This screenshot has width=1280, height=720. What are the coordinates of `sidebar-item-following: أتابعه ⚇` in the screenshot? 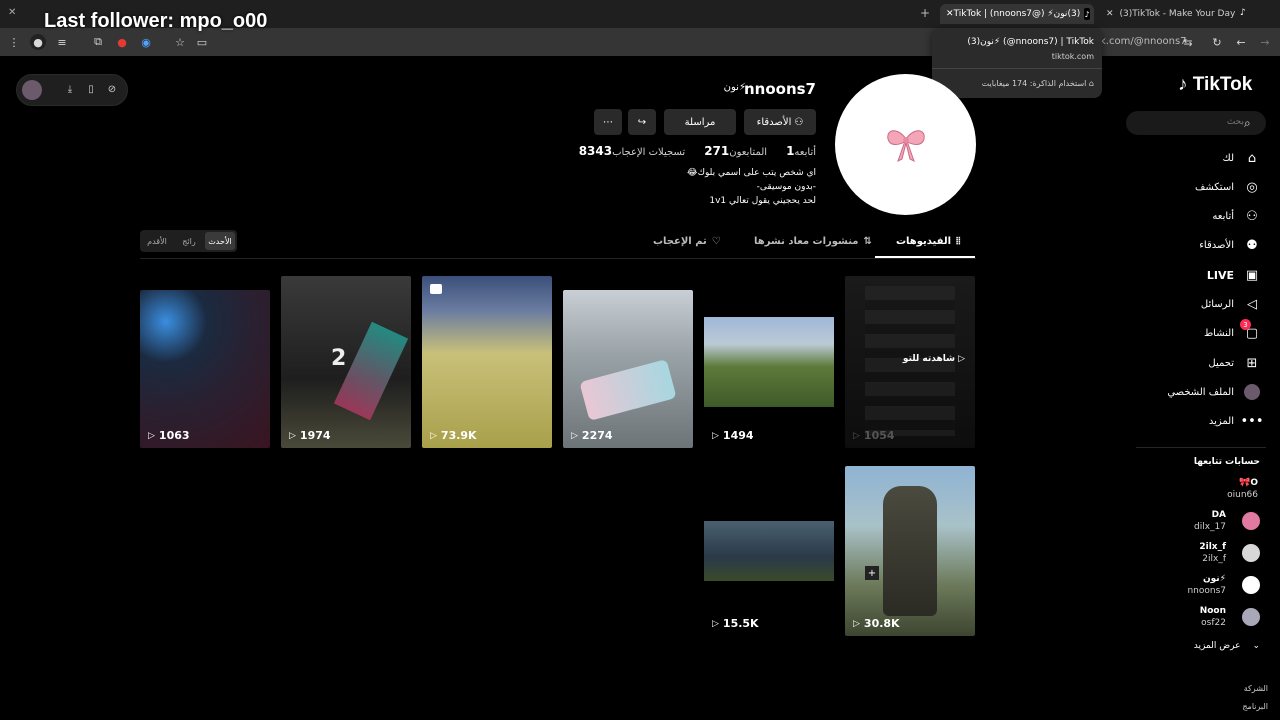 It's located at (1236, 216).